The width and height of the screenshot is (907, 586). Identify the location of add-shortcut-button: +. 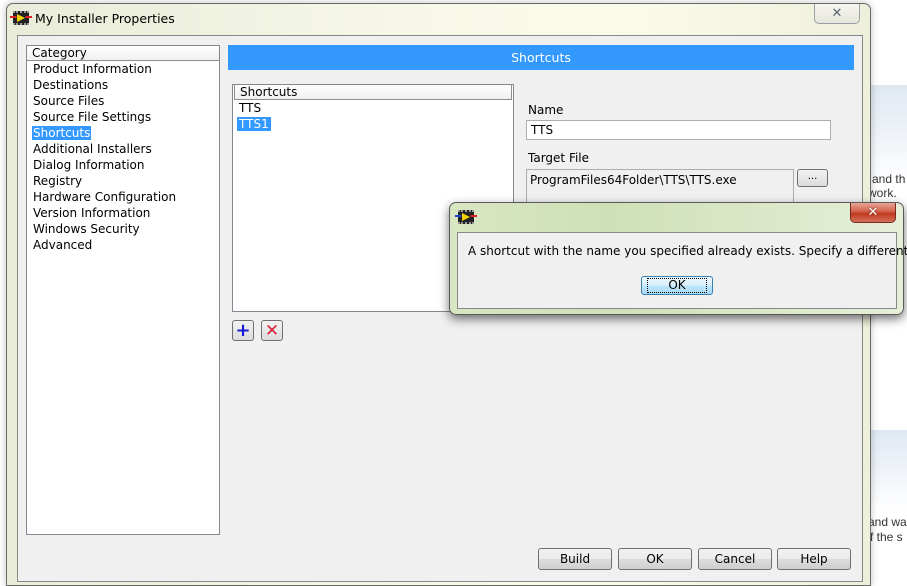
(243, 330).